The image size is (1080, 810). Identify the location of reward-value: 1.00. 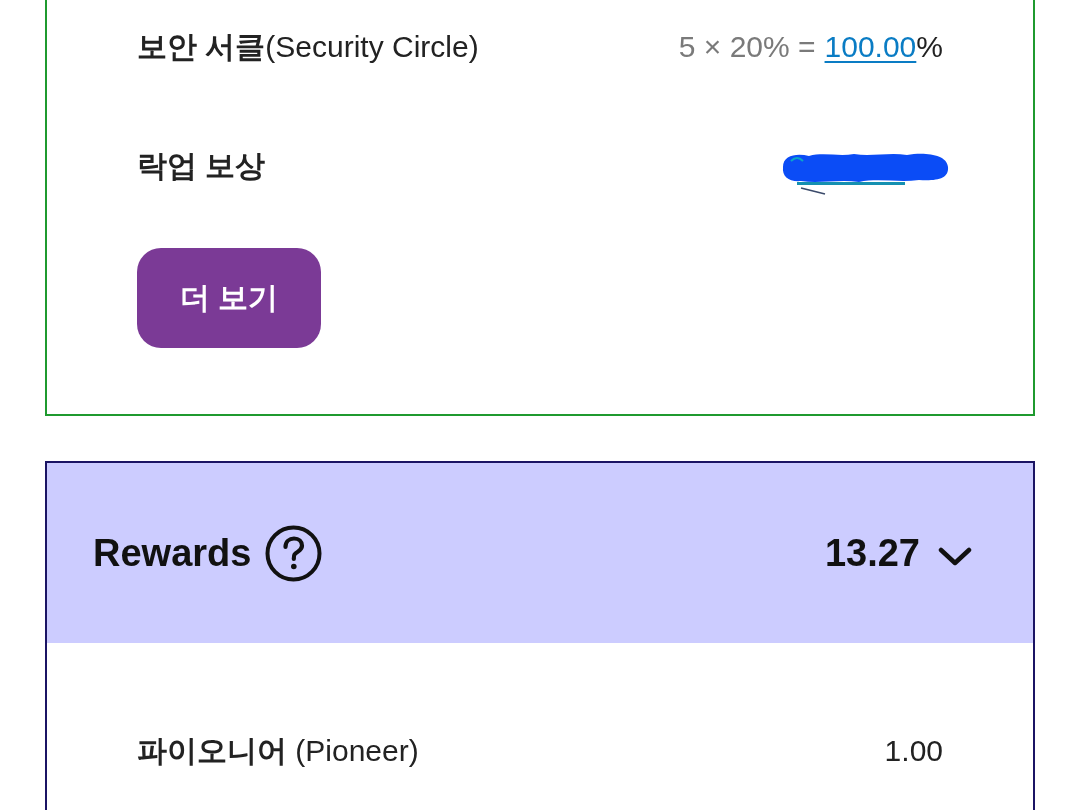
(913, 751).